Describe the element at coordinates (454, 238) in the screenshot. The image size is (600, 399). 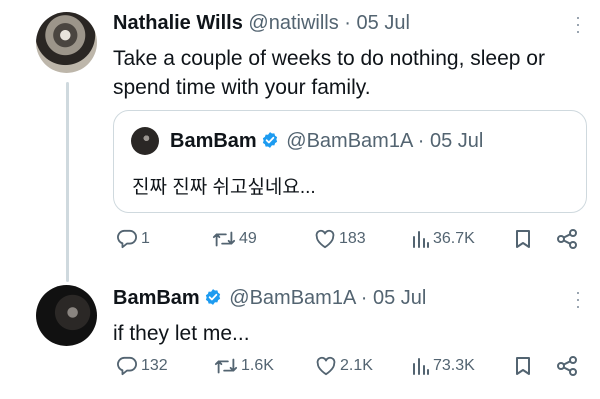
I see `views-count: 36.7K` at that location.